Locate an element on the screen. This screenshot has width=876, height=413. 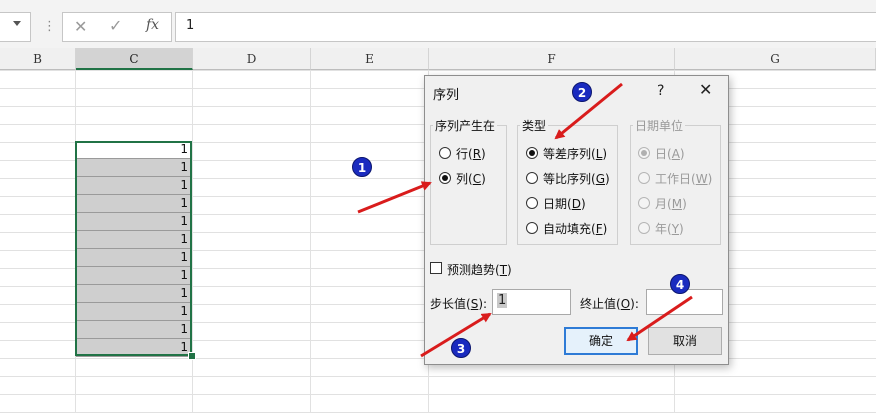
cancel-icon: ✕ is located at coordinates (80, 26).